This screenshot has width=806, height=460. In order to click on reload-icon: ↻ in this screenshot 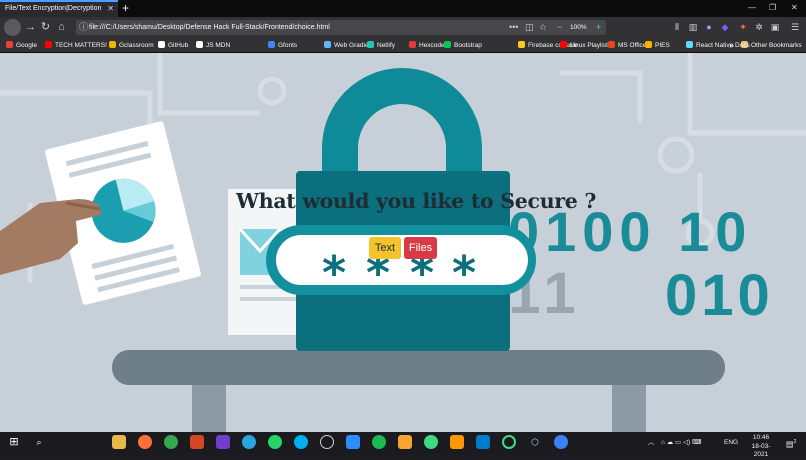, I will do `click(45, 27)`.